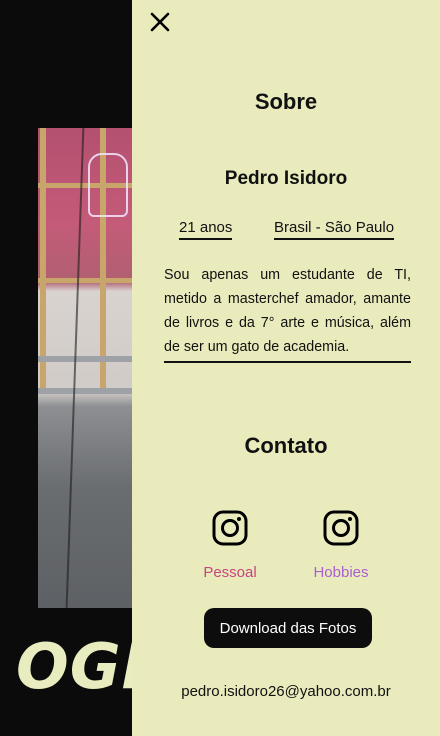  What do you see at coordinates (286, 101) in the screenshot?
I see `about-title: Sobre` at bounding box center [286, 101].